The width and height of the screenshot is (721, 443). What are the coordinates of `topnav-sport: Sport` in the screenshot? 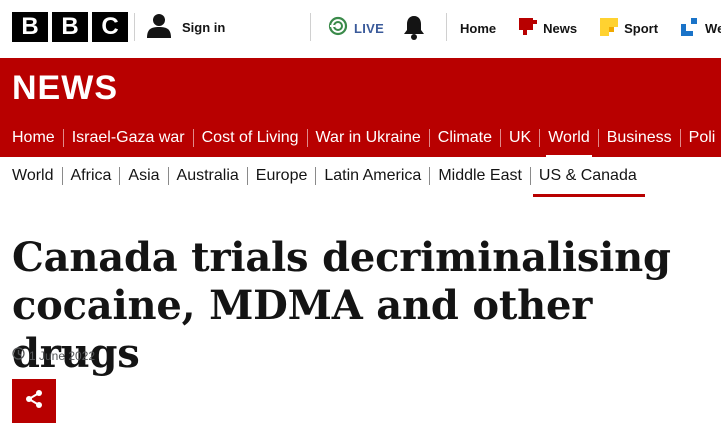 It's located at (629, 28).